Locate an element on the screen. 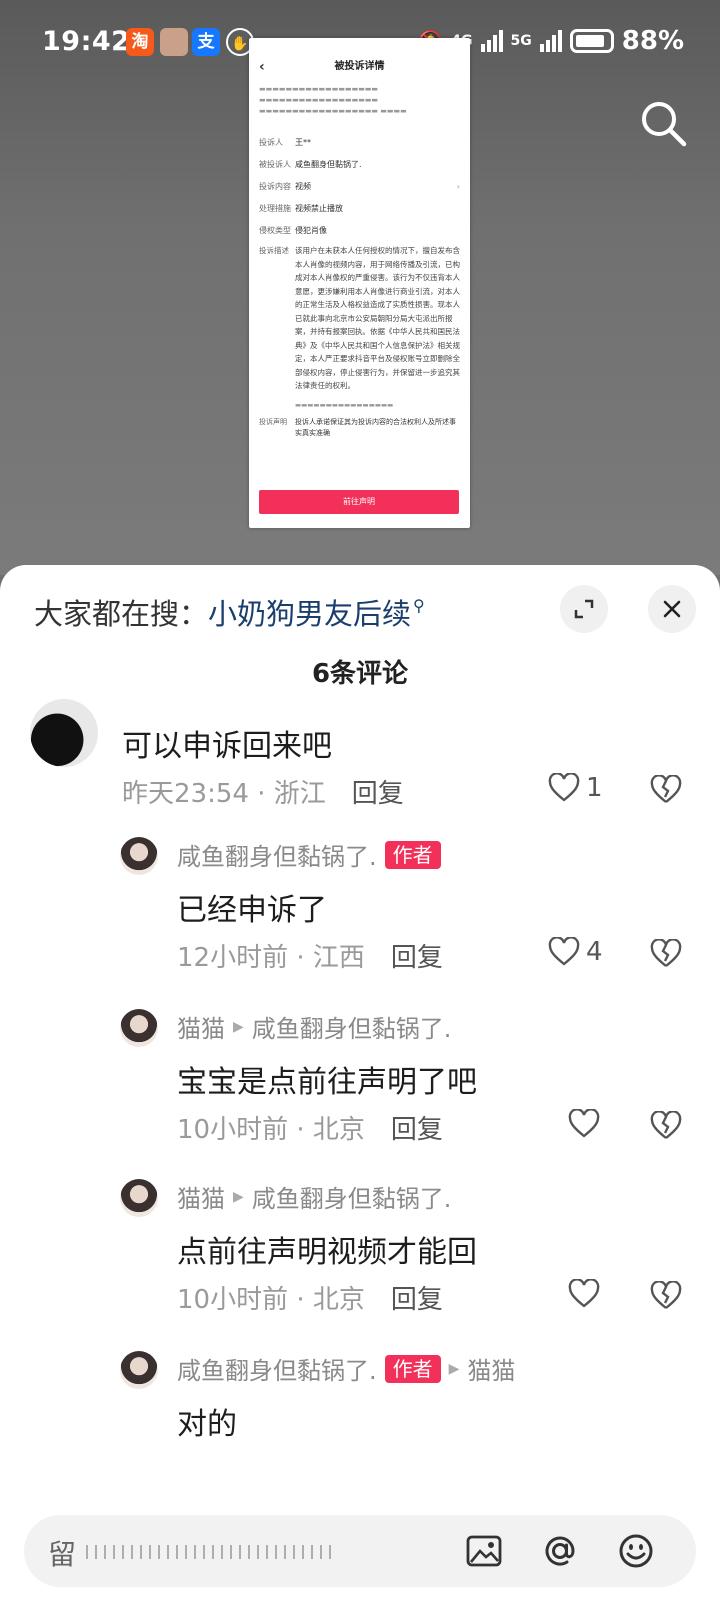  doc-statement: 投诉声明 投诉人承诺保证其为投诉内容的合法权利人及所述事实真实准确 is located at coordinates (357, 427).